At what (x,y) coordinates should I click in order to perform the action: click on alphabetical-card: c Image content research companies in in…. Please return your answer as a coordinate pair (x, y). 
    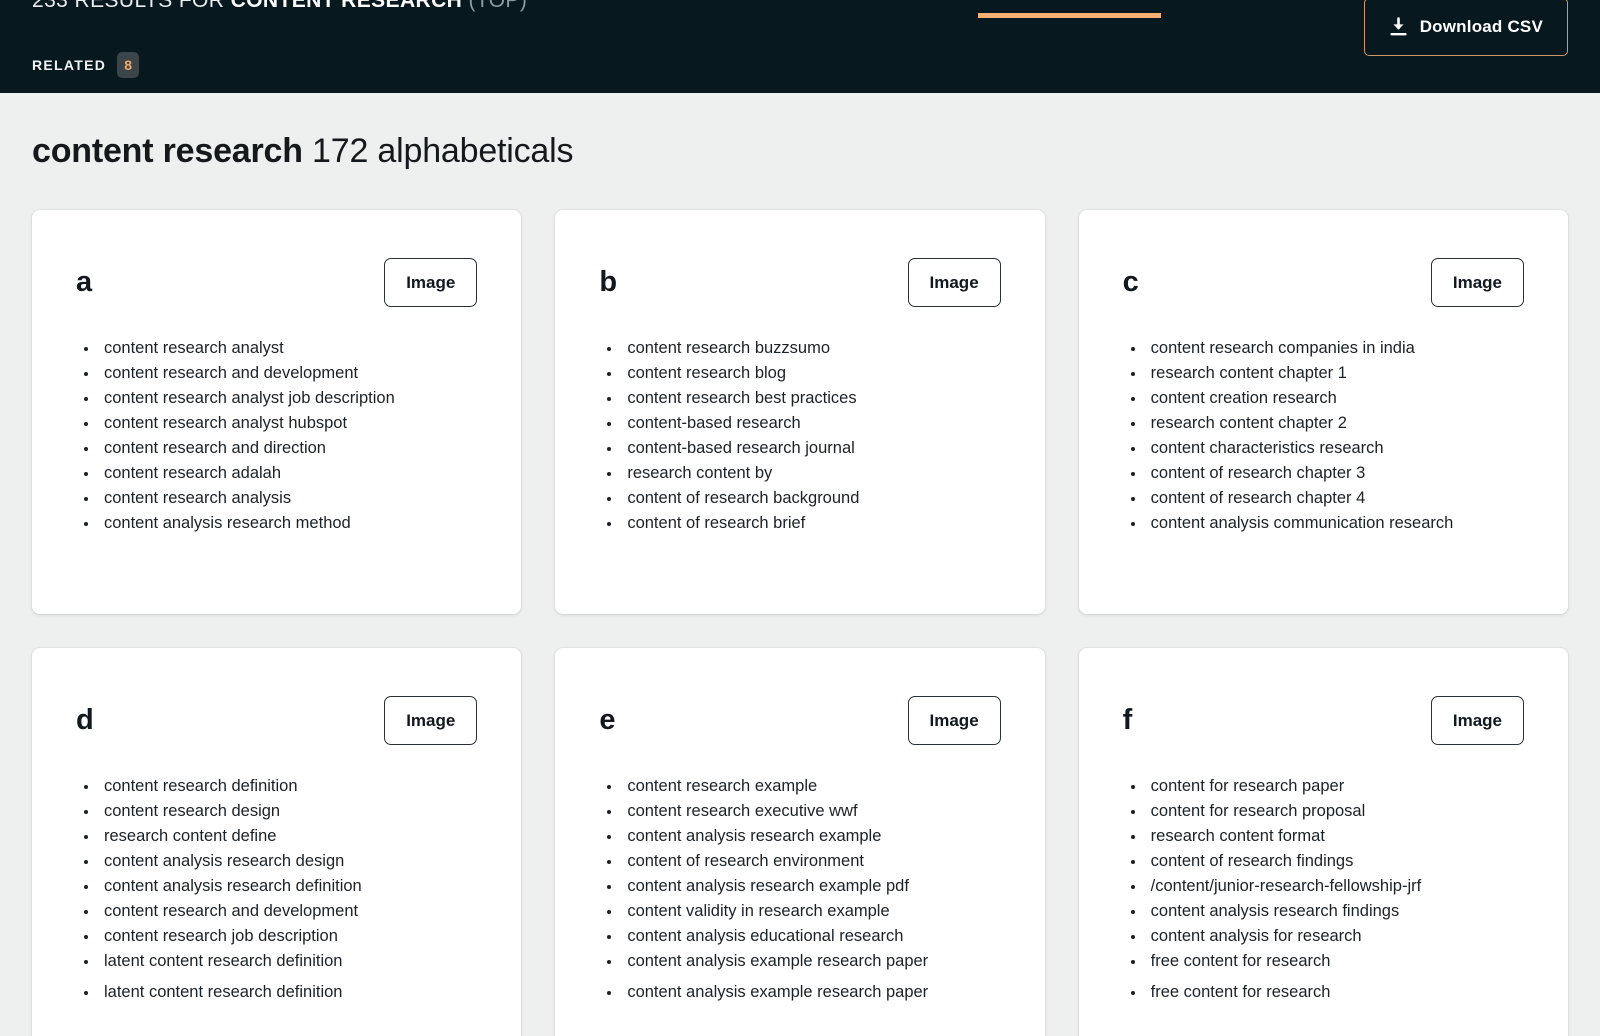
    Looking at the image, I should click on (1323, 411).